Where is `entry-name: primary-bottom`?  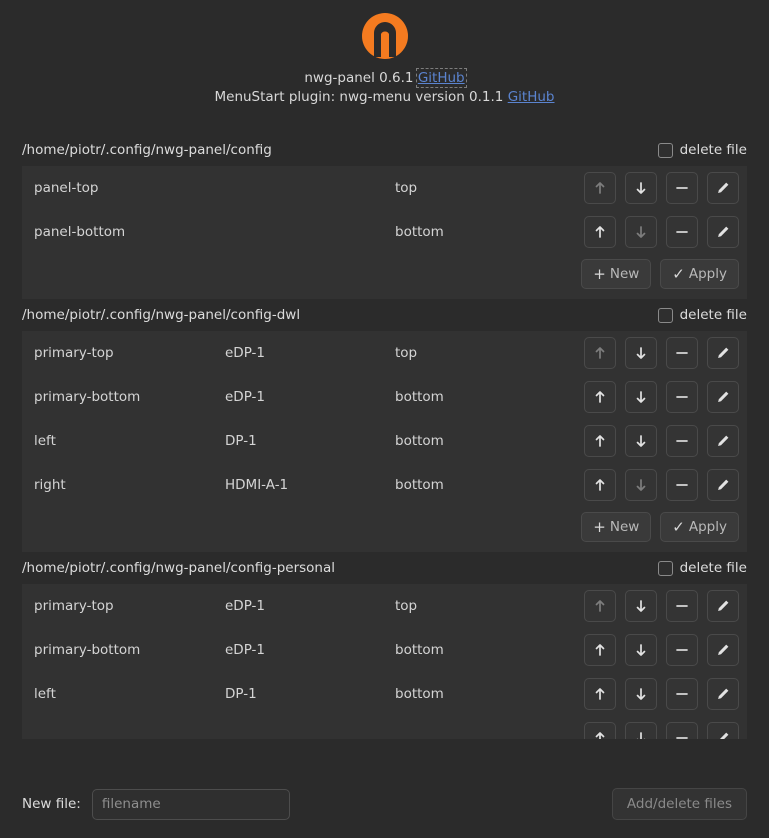
entry-name: primary-bottom is located at coordinates (87, 650).